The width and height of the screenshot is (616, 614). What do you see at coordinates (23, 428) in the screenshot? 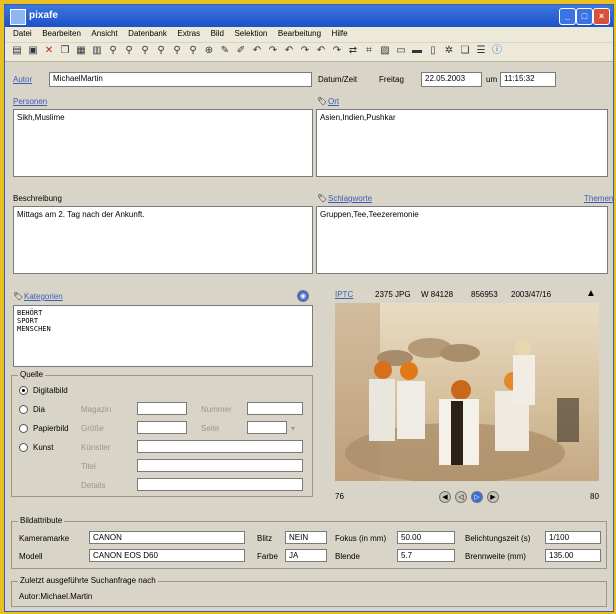
I see `radio-papierbild` at bounding box center [23, 428].